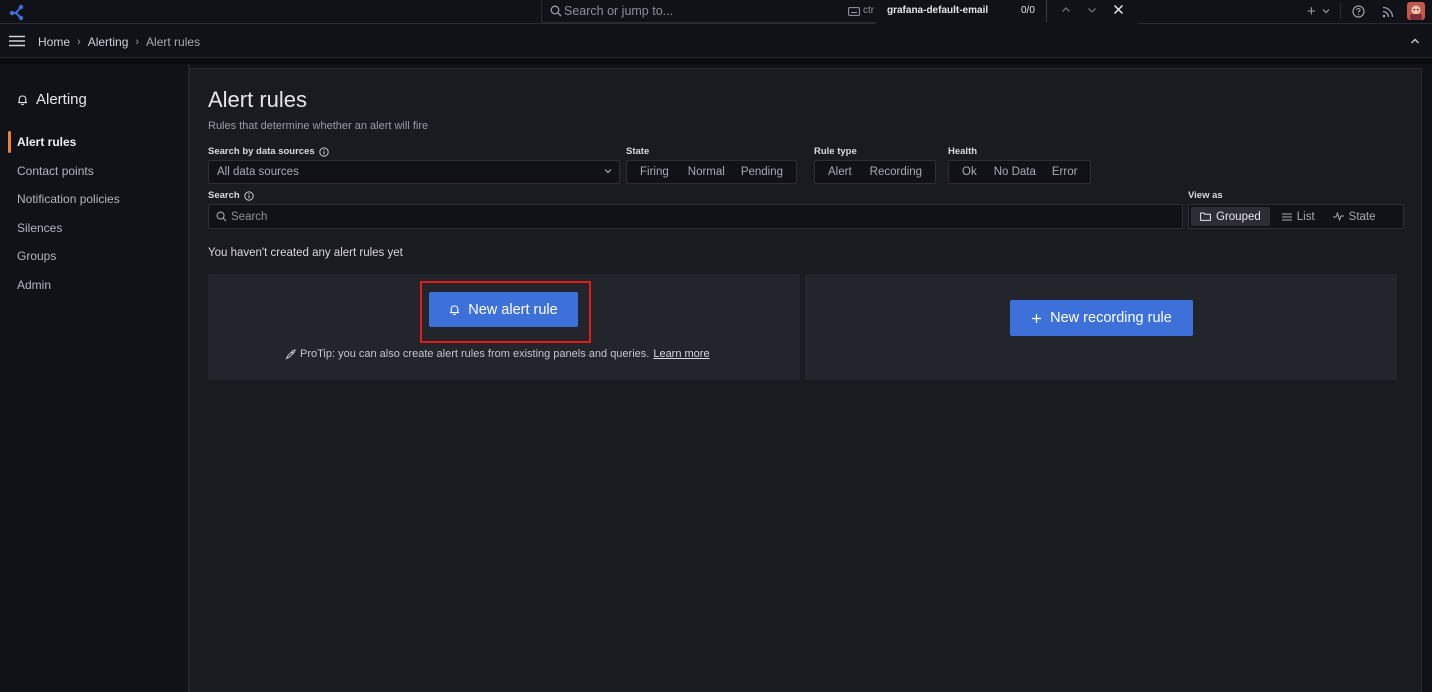  I want to click on view-option-state: State, so click(1354, 216).